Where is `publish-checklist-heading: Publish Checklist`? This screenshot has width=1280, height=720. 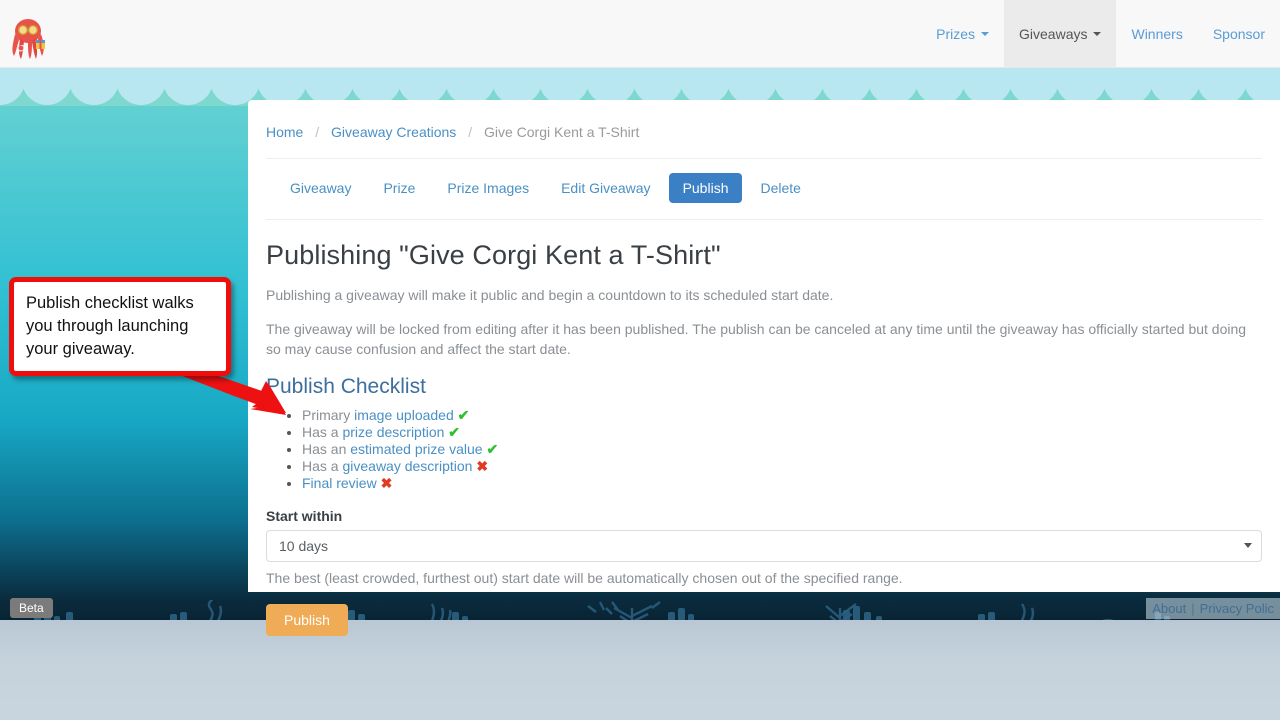
publish-checklist-heading: Publish Checklist is located at coordinates (346, 386).